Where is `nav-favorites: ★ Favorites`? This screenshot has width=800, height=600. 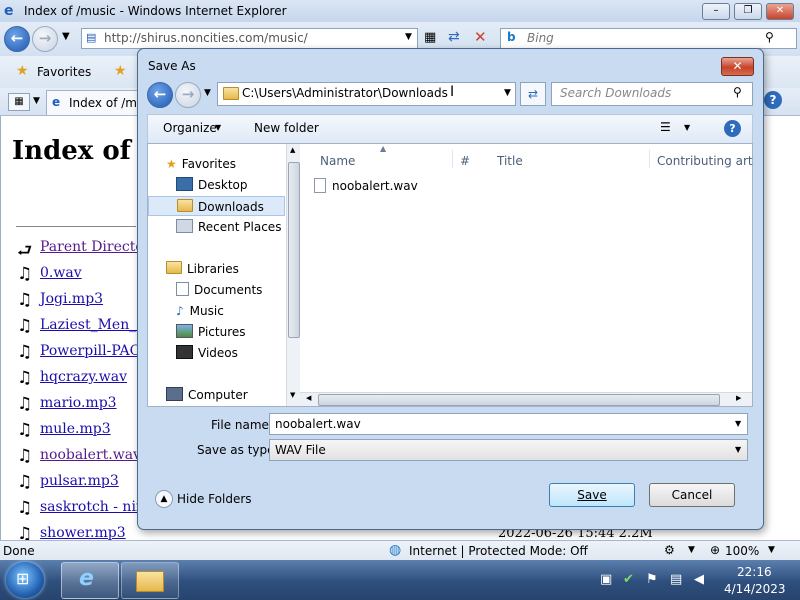
nav-favorites: ★ Favorites is located at coordinates (201, 164).